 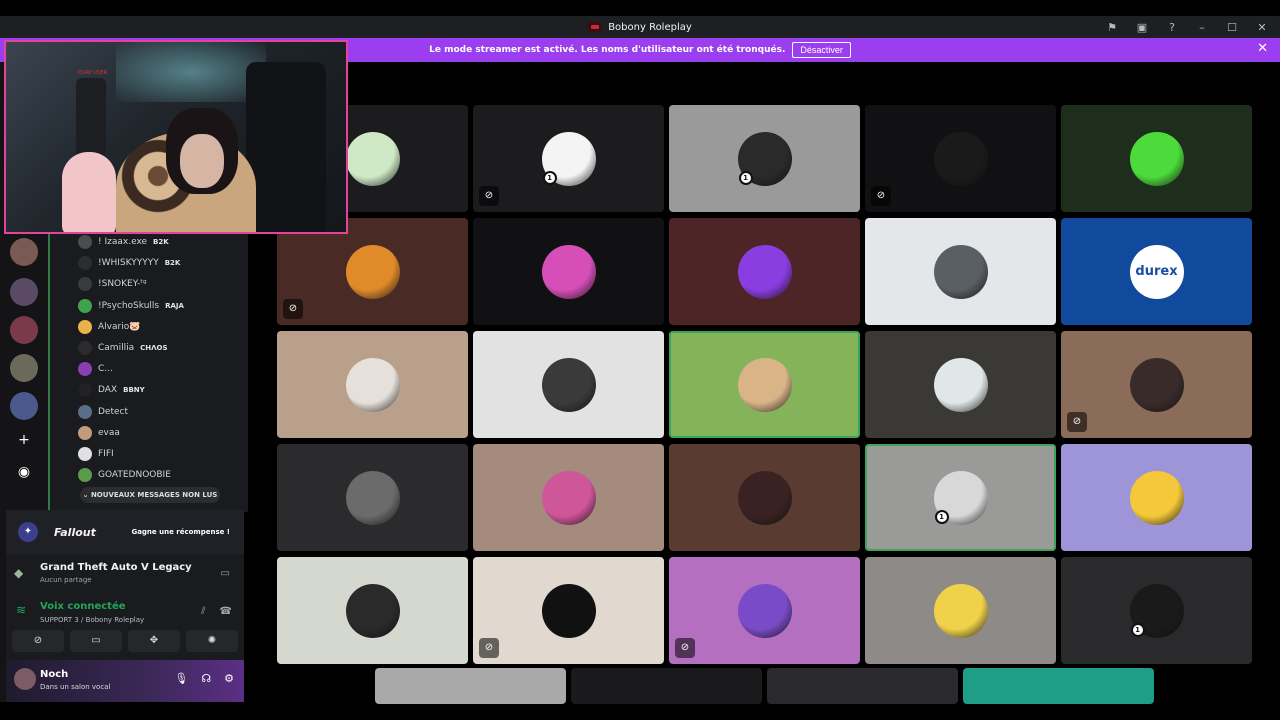 What do you see at coordinates (181, 678) in the screenshot?
I see `microphone-icon: 🎙` at bounding box center [181, 678].